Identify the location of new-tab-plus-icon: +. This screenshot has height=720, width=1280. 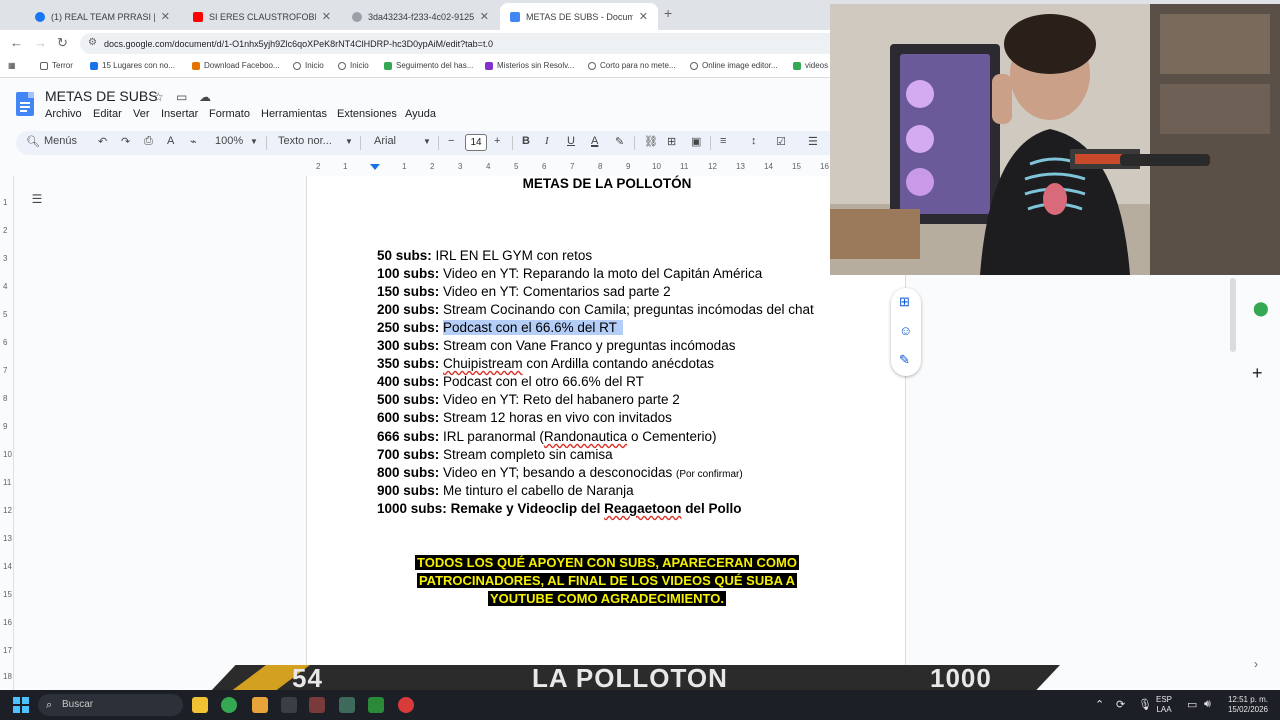
(668, 13).